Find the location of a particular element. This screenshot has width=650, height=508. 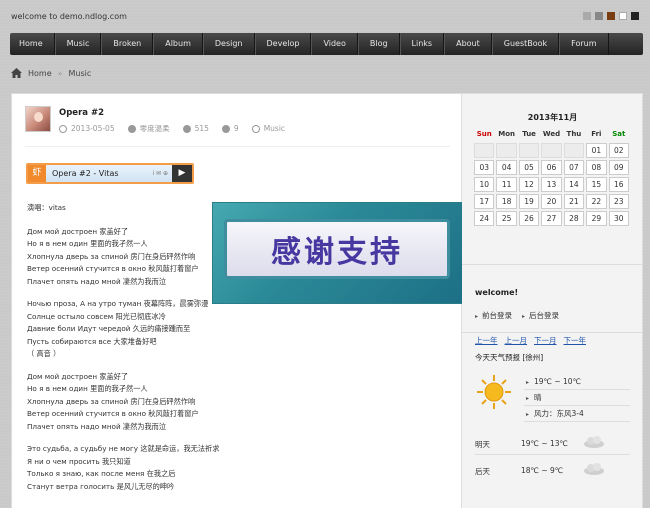

lyric-line: Солнце остыло совсем 阳光已彻底冰冷 is located at coordinates (96, 316).